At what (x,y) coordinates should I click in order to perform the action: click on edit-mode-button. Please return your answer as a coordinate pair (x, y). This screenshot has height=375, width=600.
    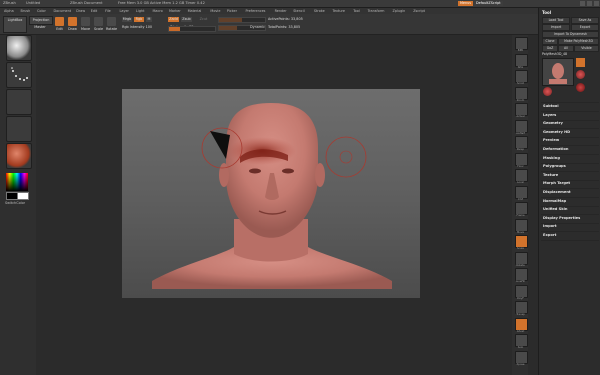
    Looking at the image, I should click on (59, 21).